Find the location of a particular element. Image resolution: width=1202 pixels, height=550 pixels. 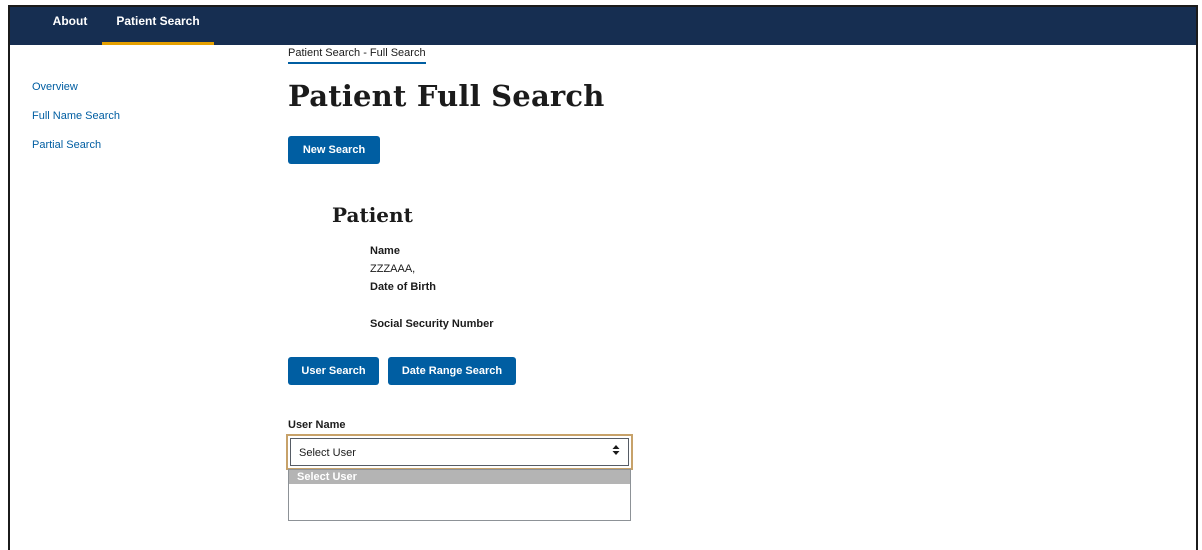

sidebar-item-full-name-search: Full Name Search is located at coordinates (76, 116).